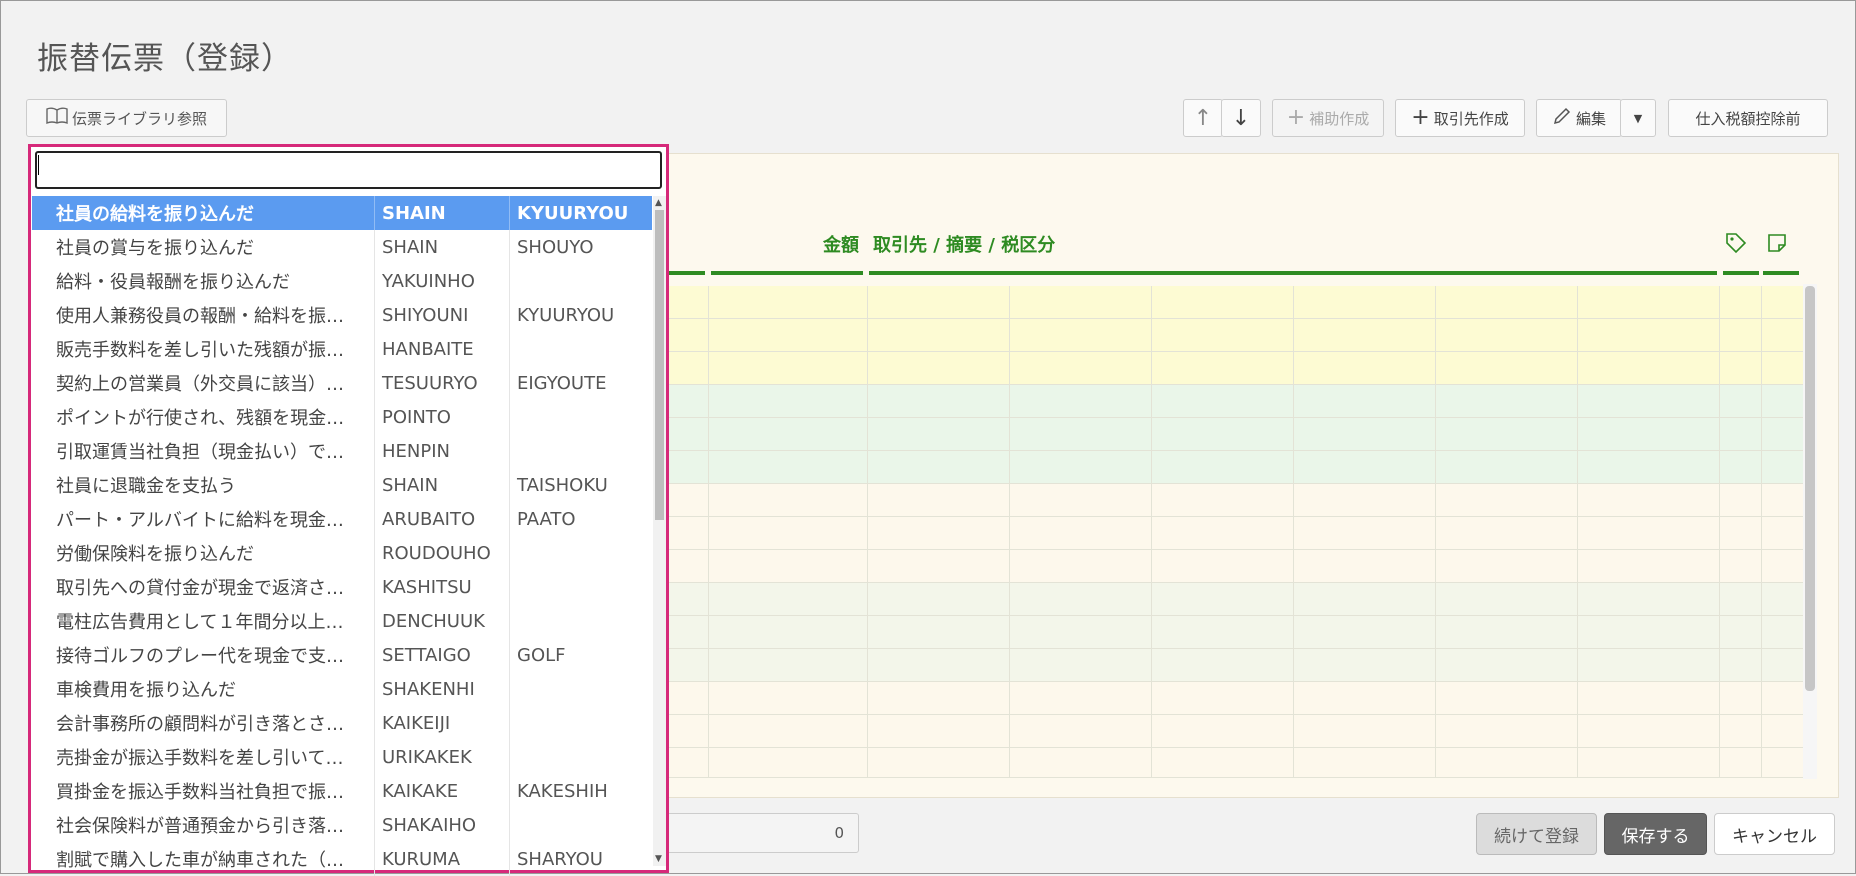 The width and height of the screenshot is (1856, 876). I want to click on template-list-item: 買掛金を振込手数料当社負担で振… KAIKAKE KAKESHIH, so click(342, 791).